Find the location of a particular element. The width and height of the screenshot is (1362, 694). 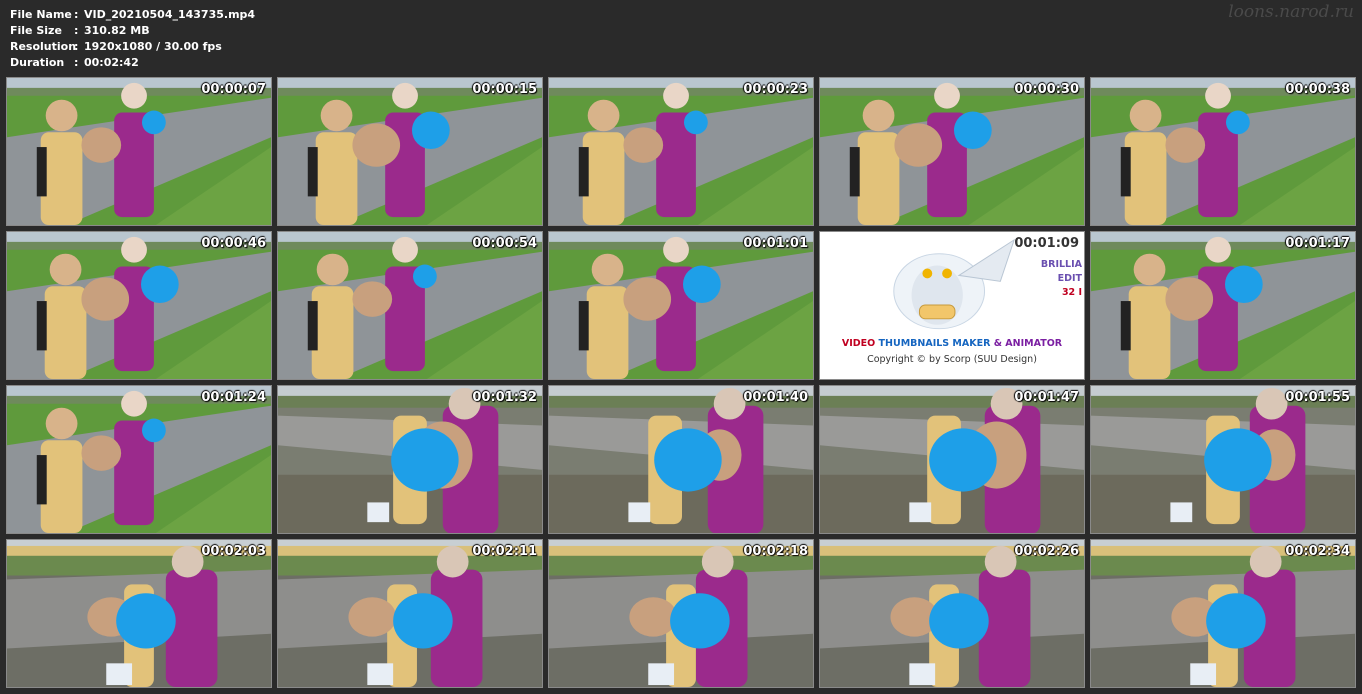

timestamp-label: 00:01:32 is located at coordinates (504, 397).